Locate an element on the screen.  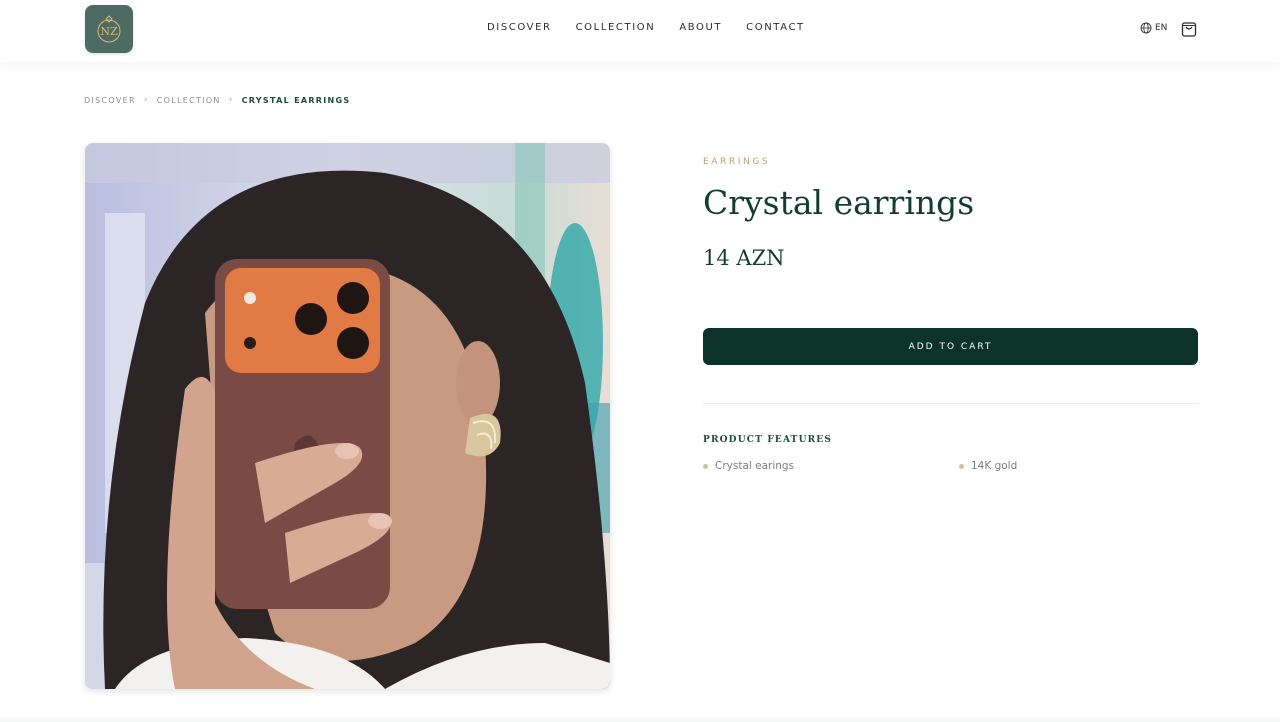
brand-logo: NZ is located at coordinates (109, 29).